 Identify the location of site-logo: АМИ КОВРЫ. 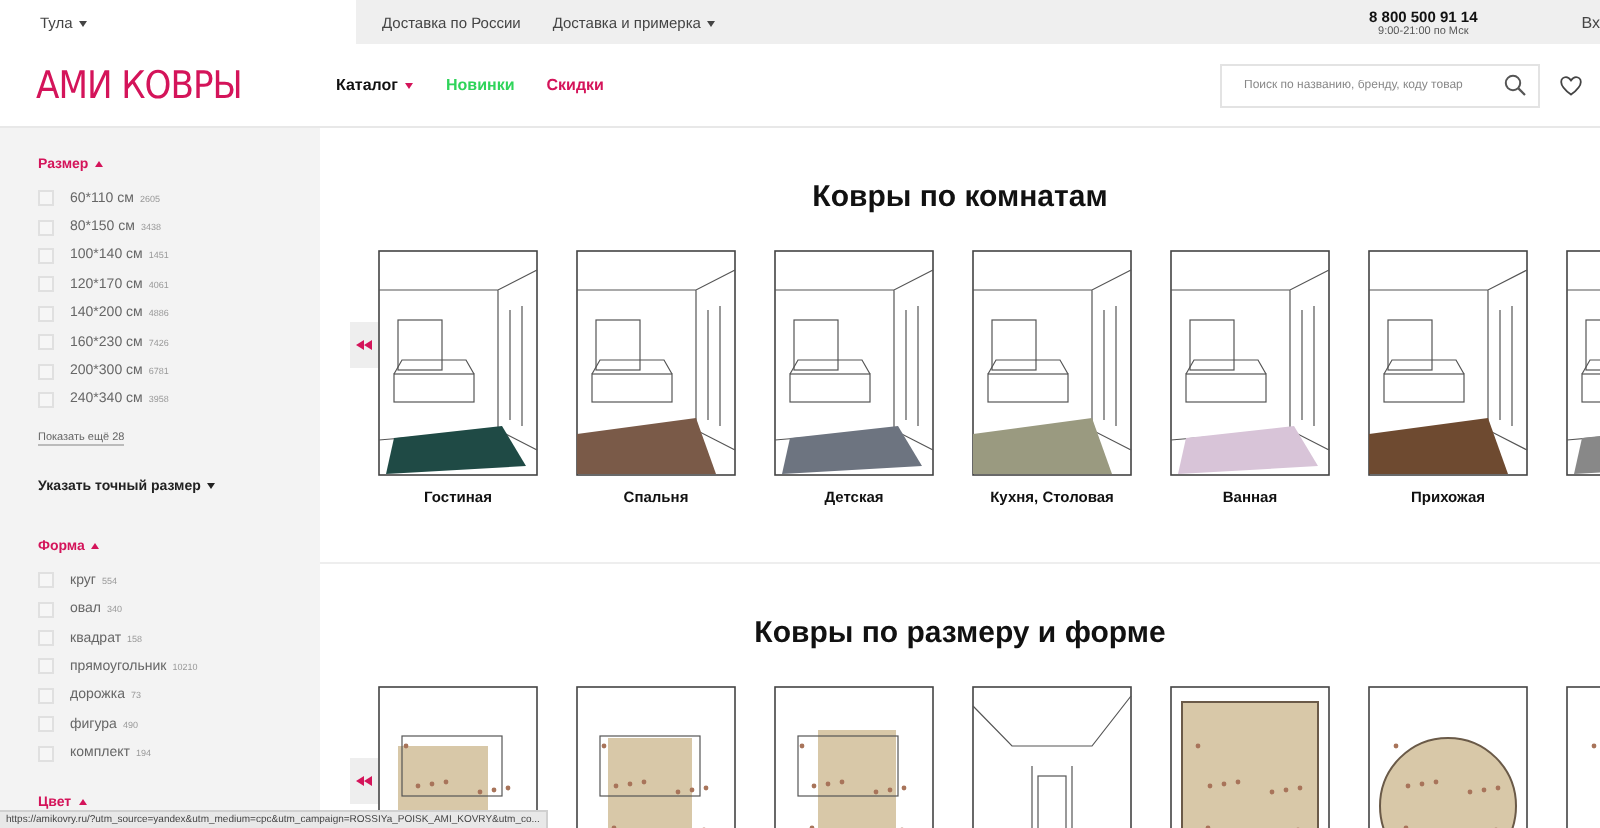
(168, 85).